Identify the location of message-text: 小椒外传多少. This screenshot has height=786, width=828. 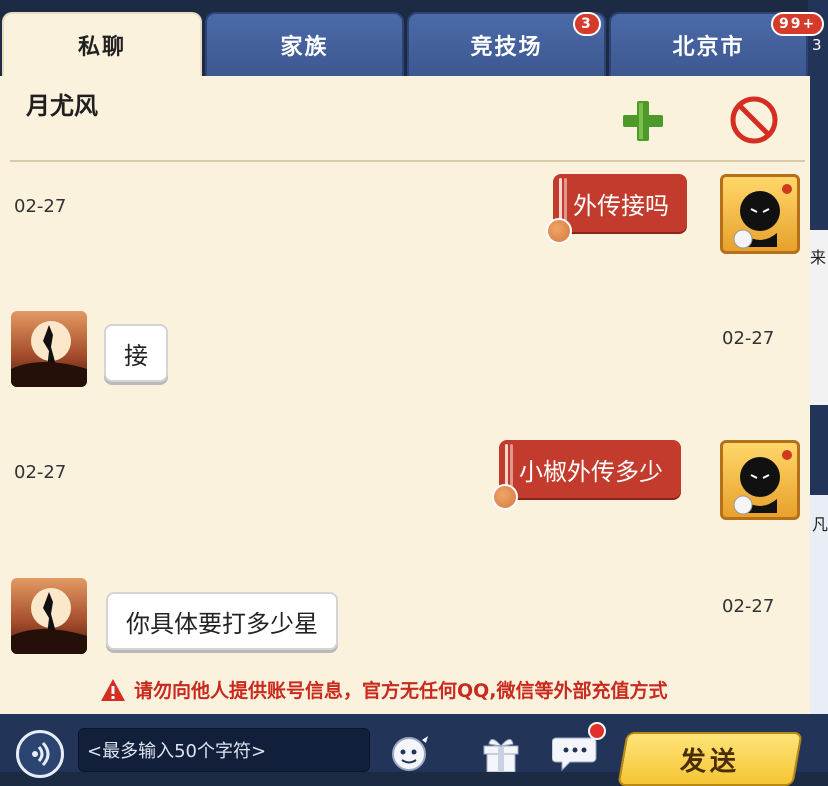
(591, 471).